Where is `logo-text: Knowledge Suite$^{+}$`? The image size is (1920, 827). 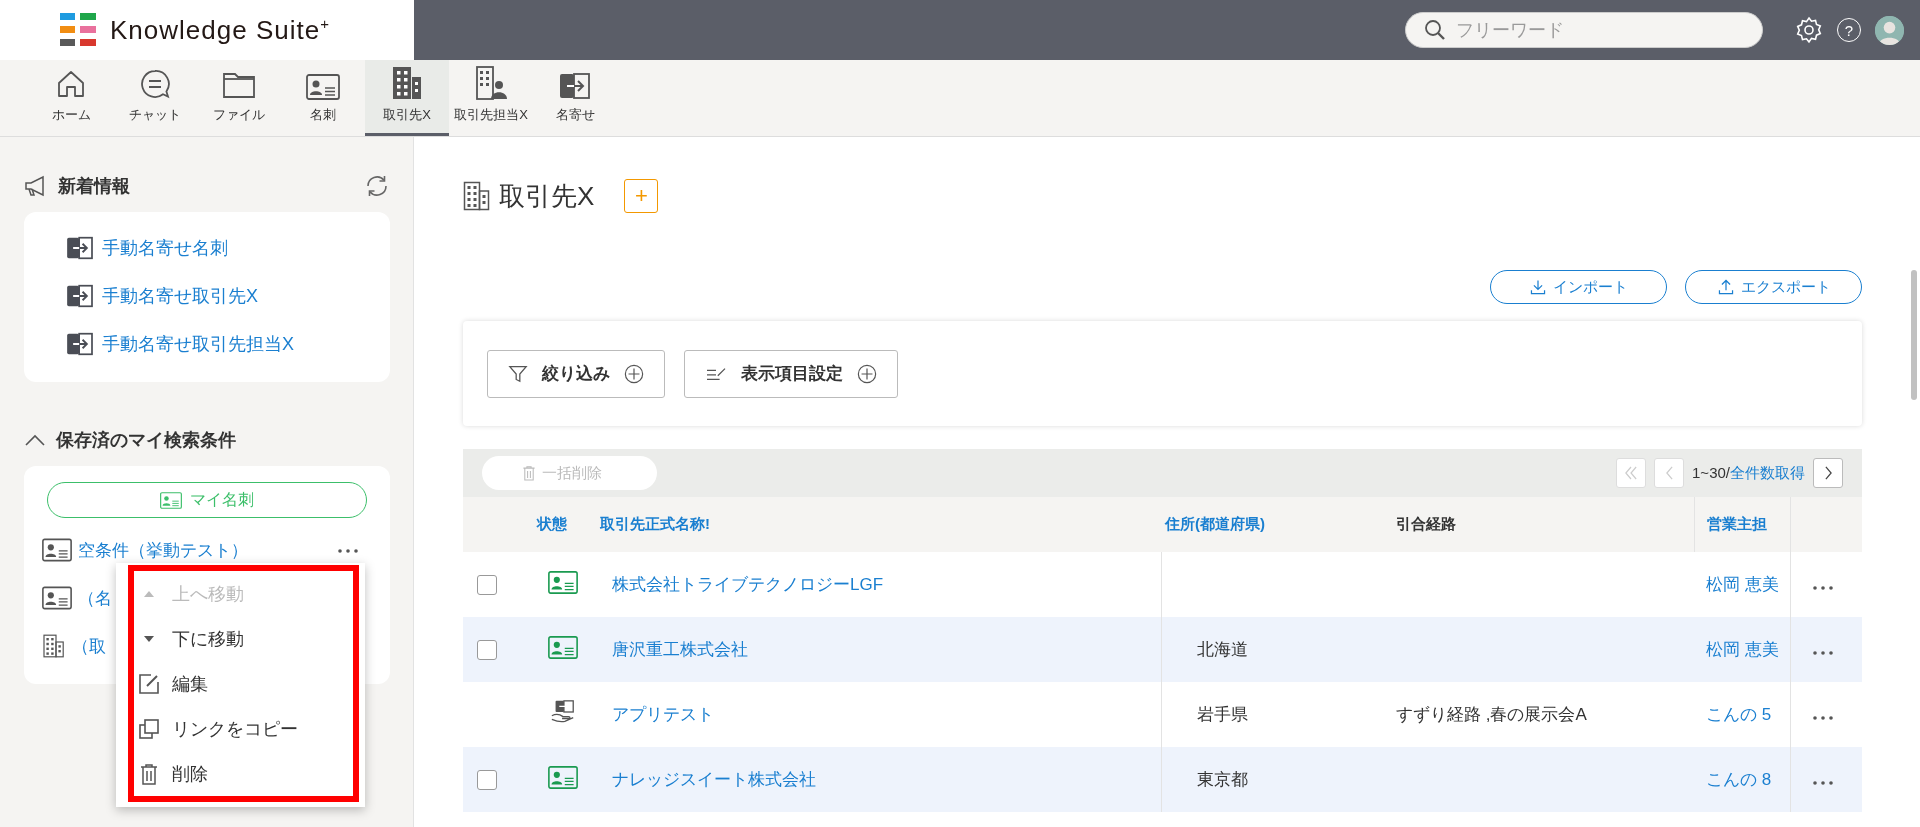 logo-text: Knowledge Suite$^{+}$ is located at coordinates (220, 30).